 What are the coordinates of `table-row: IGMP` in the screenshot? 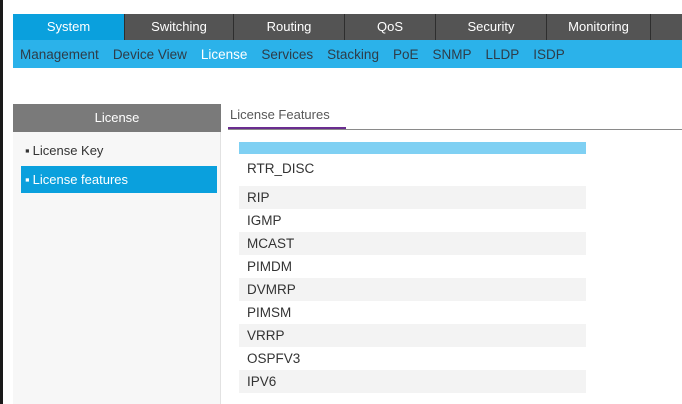 It's located at (264, 220).